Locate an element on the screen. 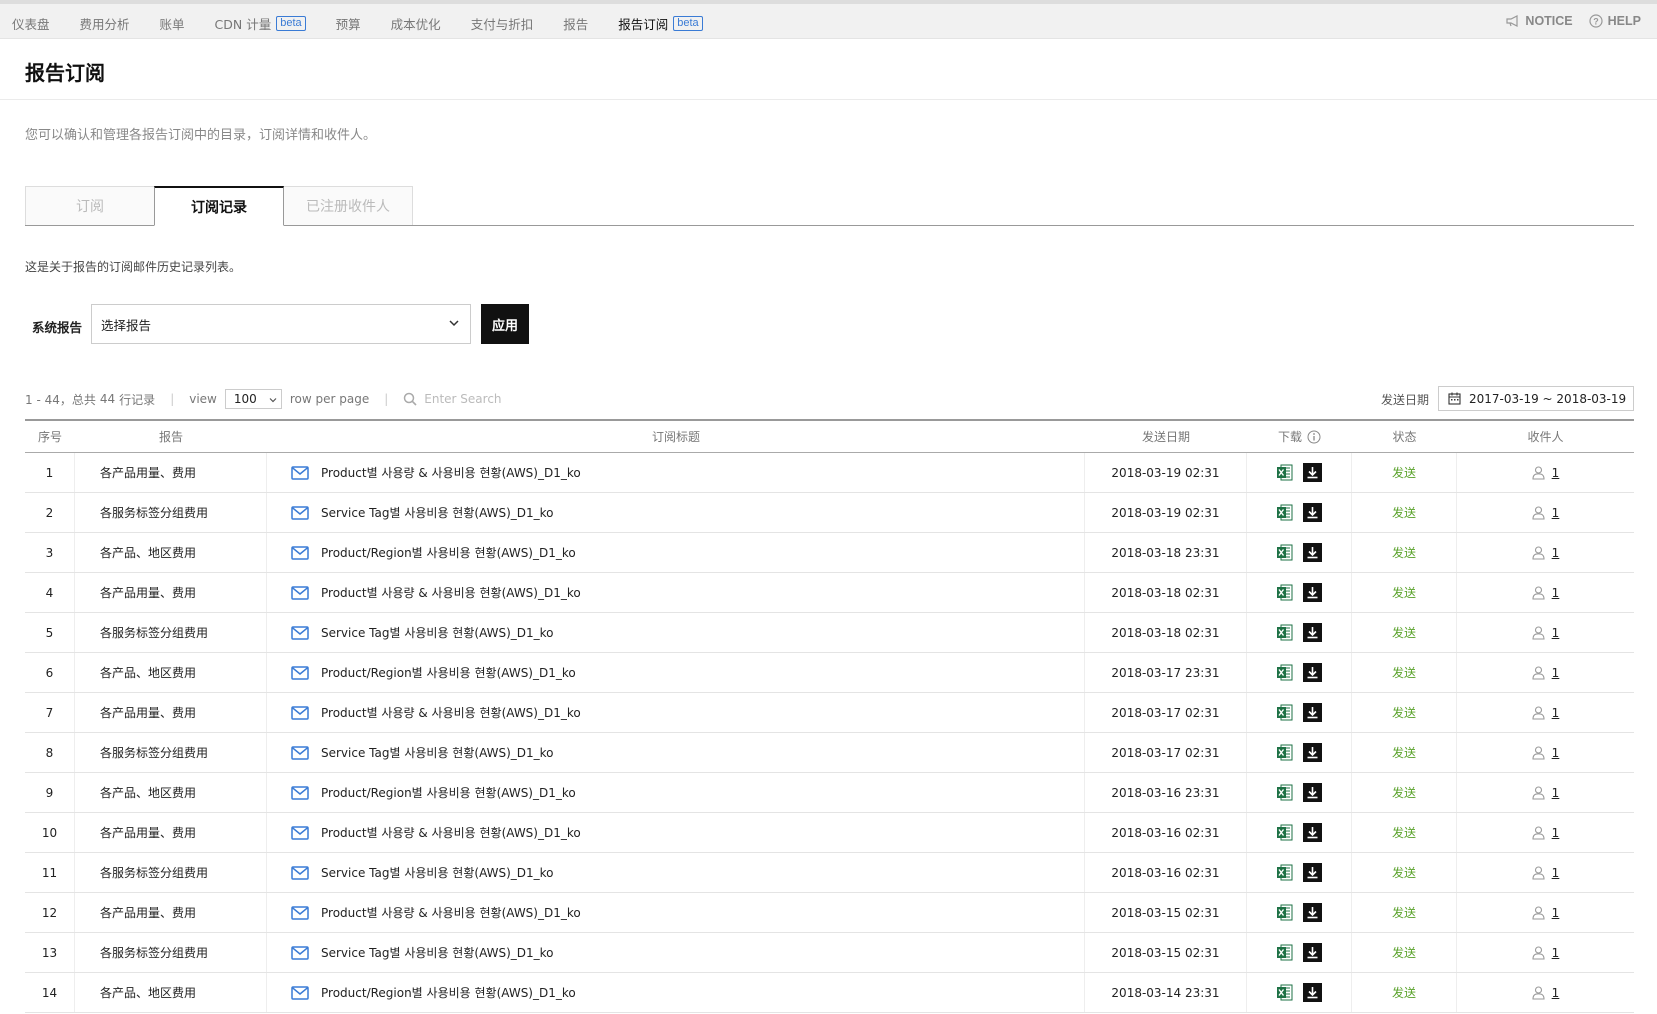 This screenshot has height=1014, width=1657. apply-button: 应用 is located at coordinates (505, 324).